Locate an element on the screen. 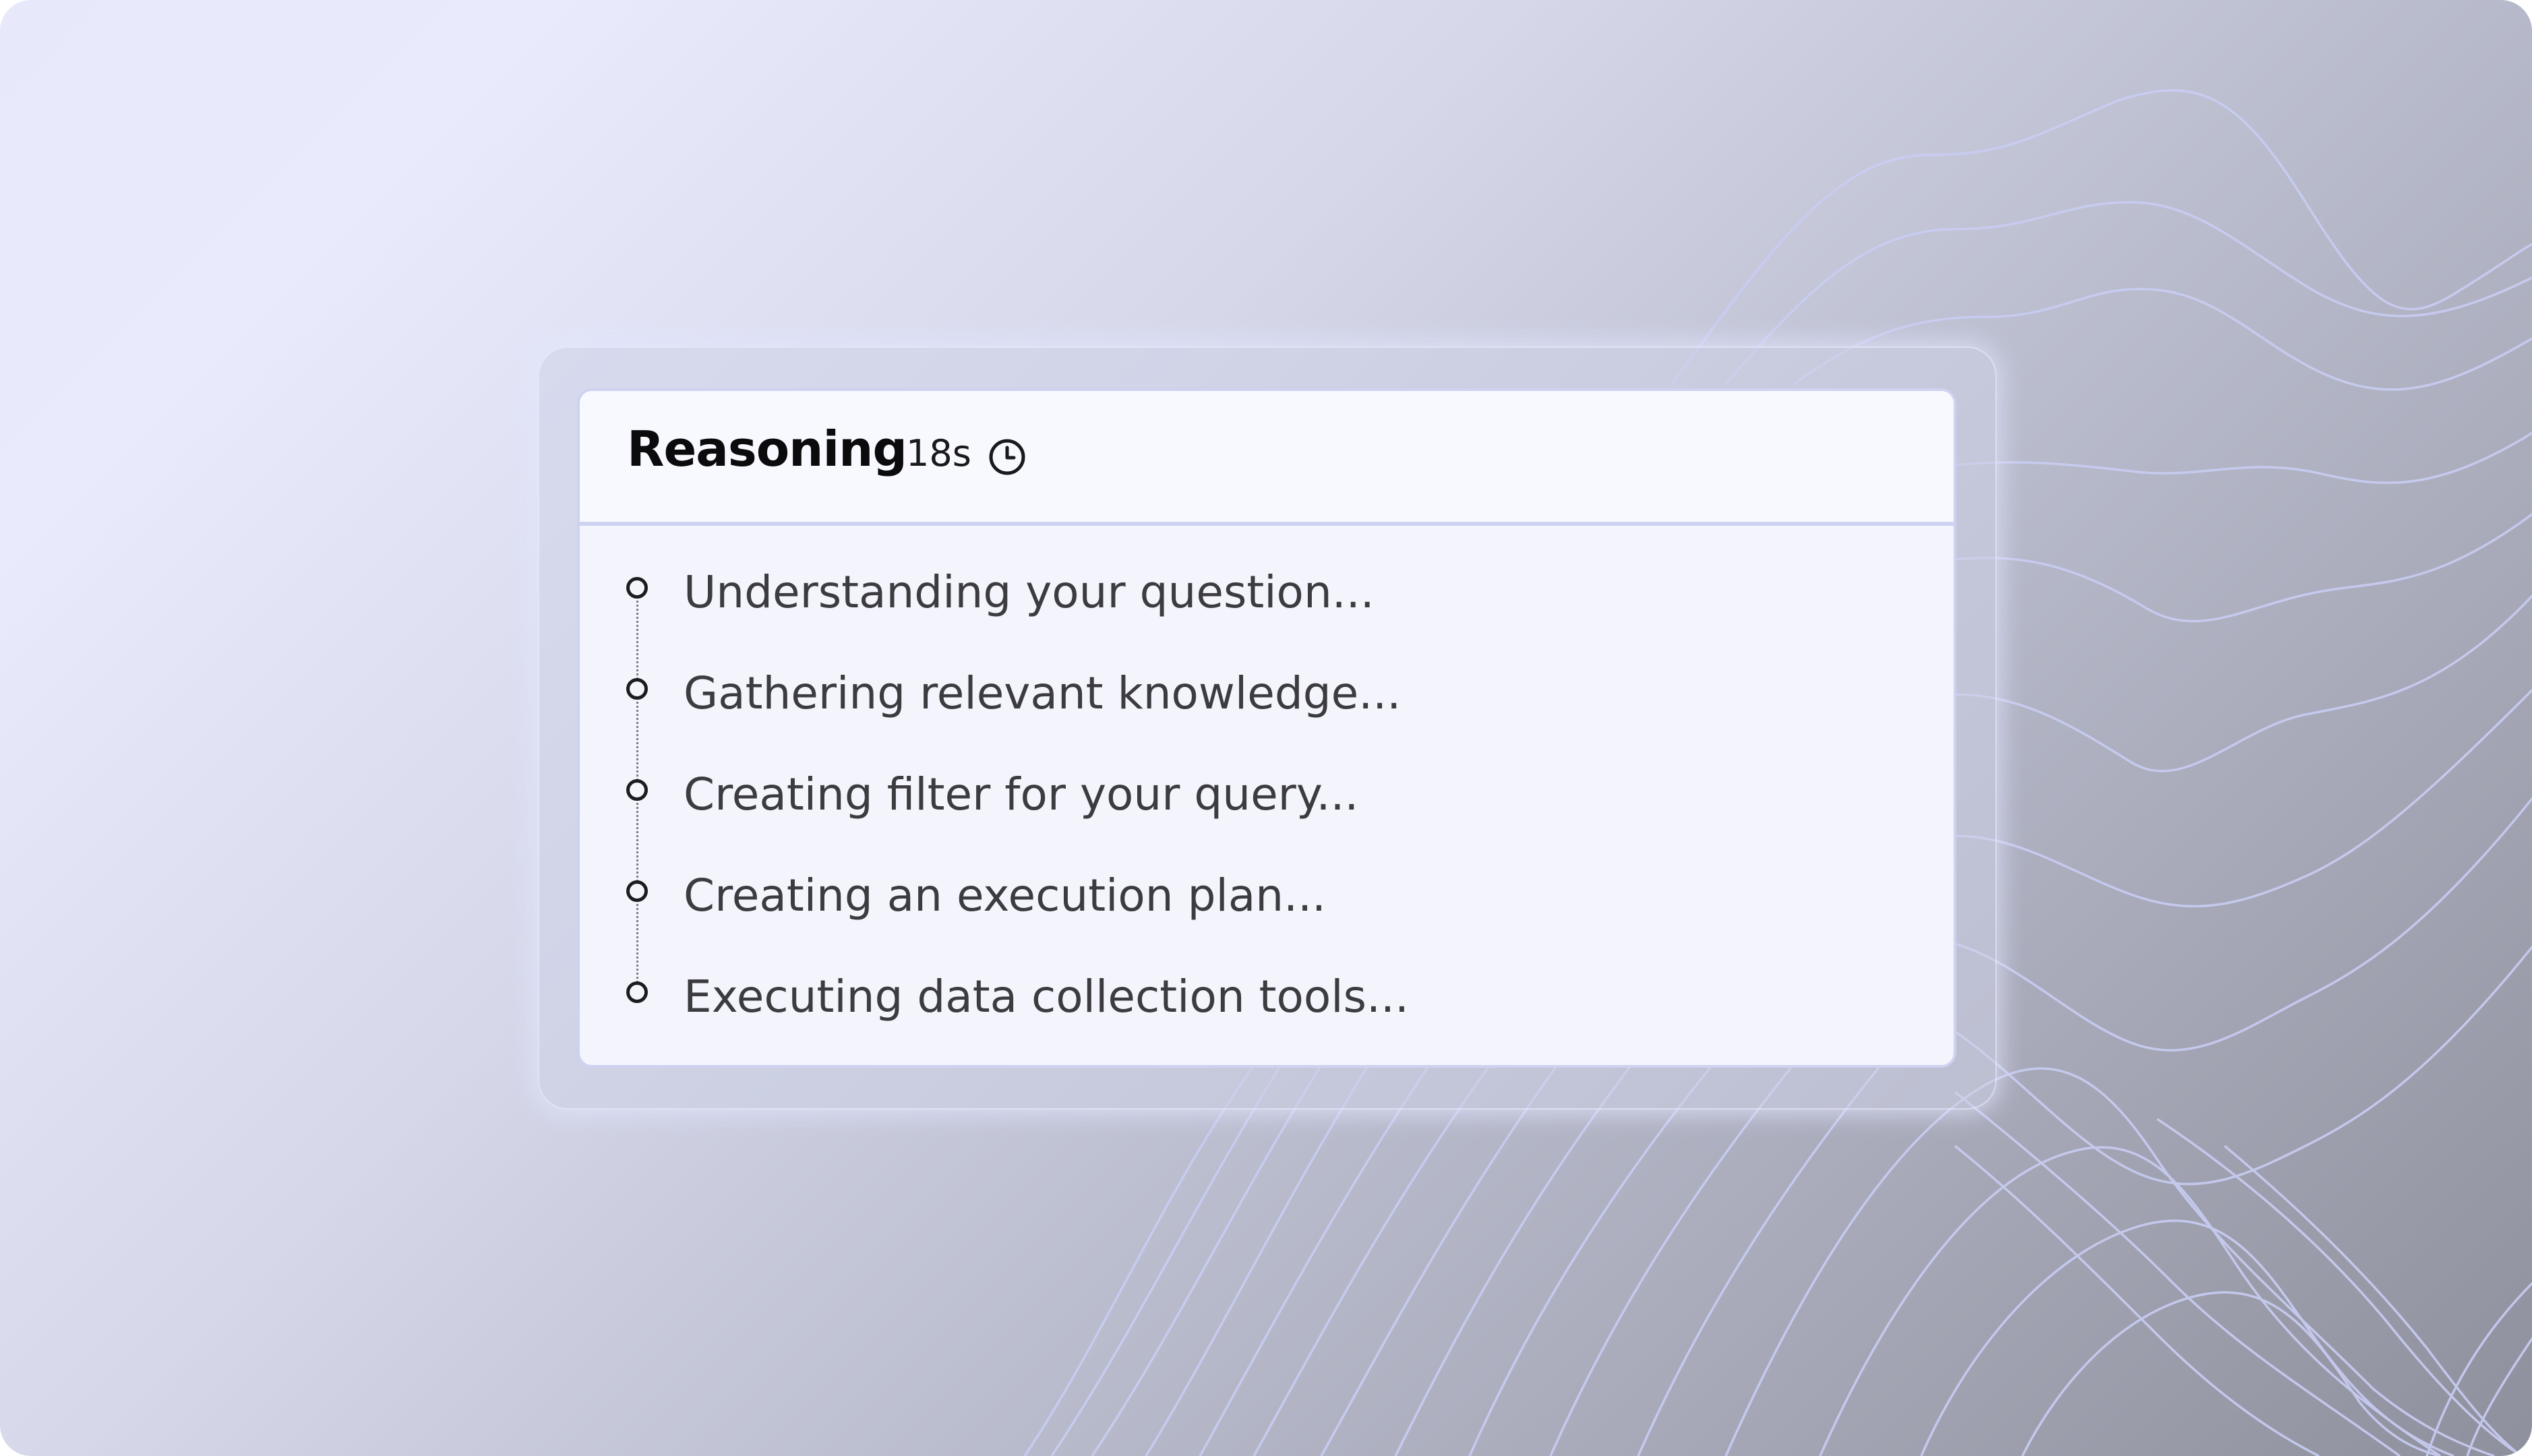 The image size is (2532, 1456). reasoning-panel-header: Reasoning 18s is located at coordinates (1267, 458).